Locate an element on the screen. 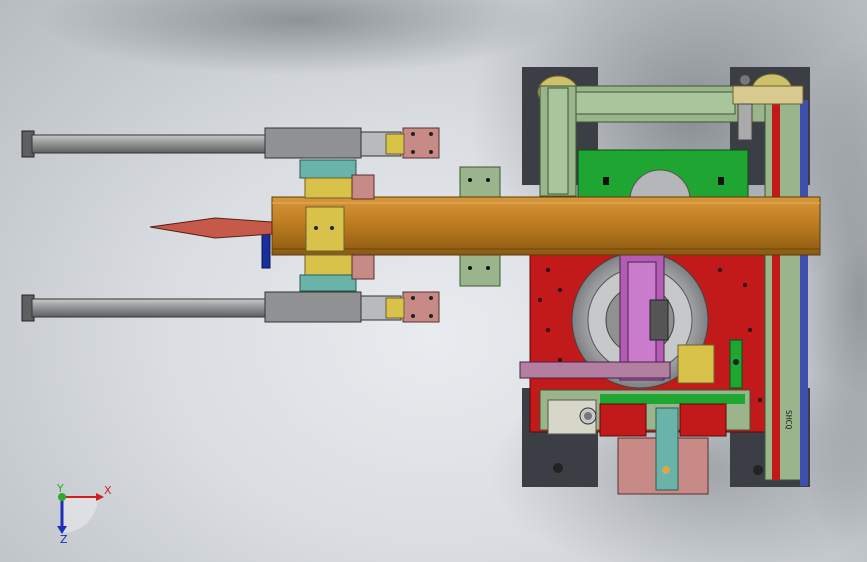 This screenshot has width=867, height=562. z-axis-label: Z is located at coordinates (64, 539).